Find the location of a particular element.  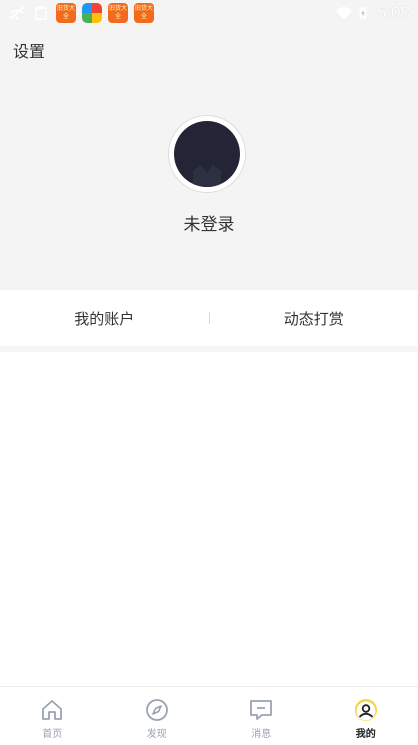

wifi-icon is located at coordinates (343, 13).